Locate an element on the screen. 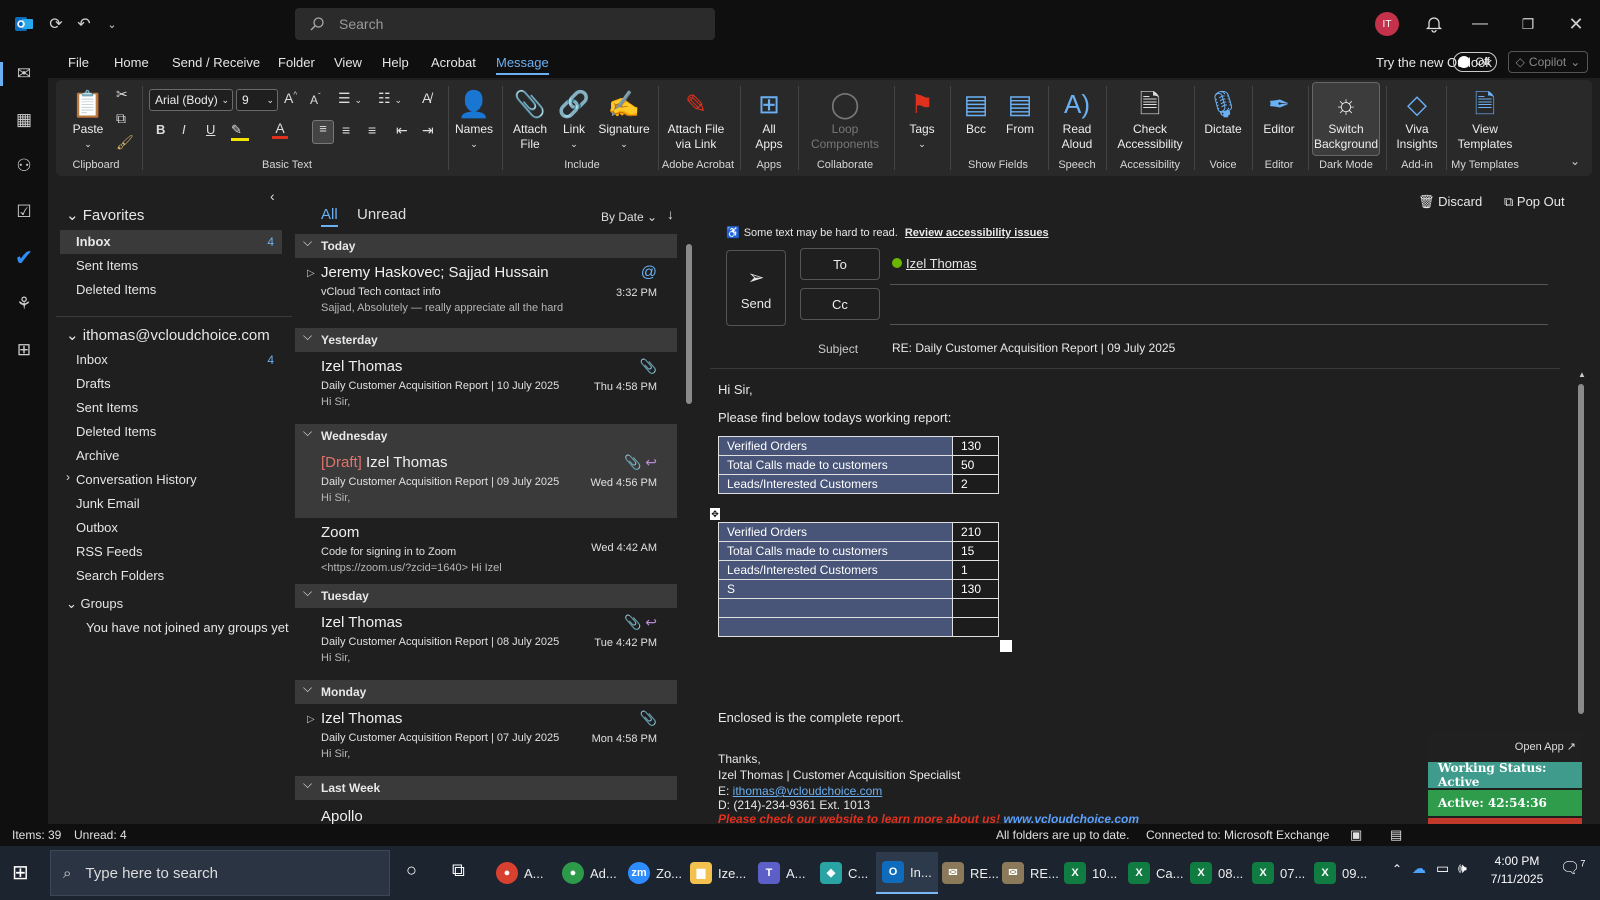  cut-icon: ✂ is located at coordinates (122, 94).